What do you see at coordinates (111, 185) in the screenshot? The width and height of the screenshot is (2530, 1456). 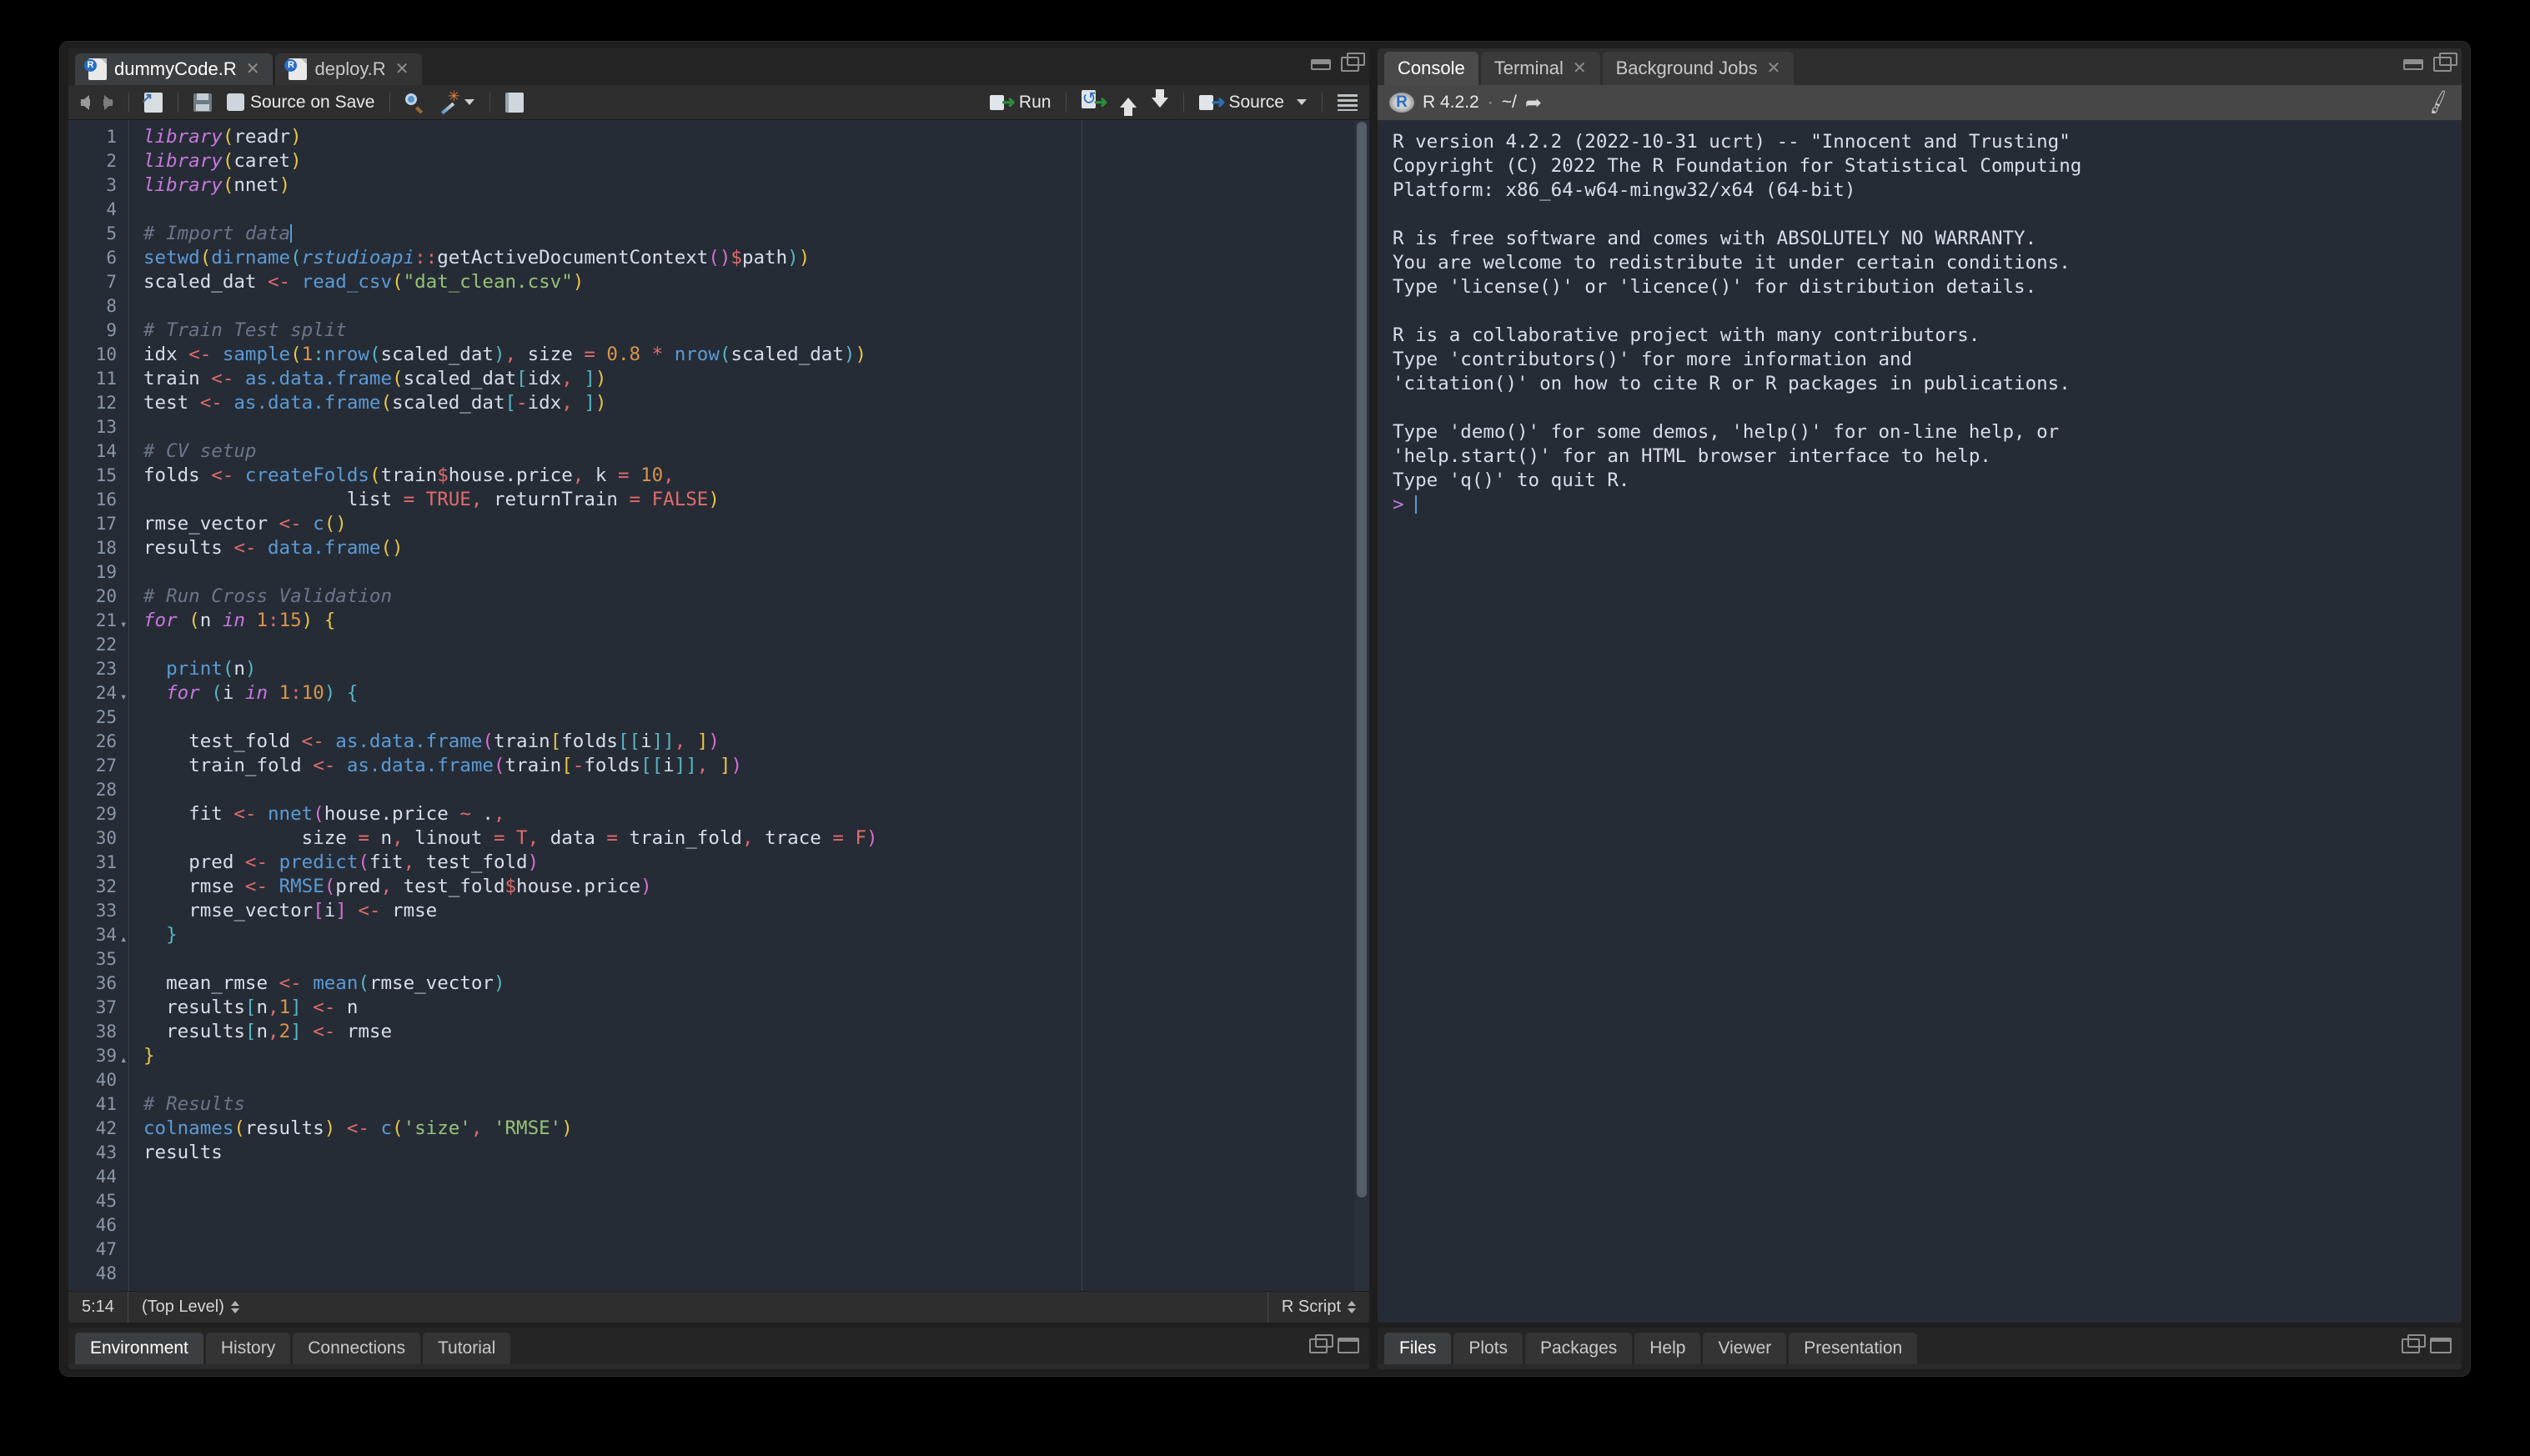 I see `line-number: 3` at bounding box center [111, 185].